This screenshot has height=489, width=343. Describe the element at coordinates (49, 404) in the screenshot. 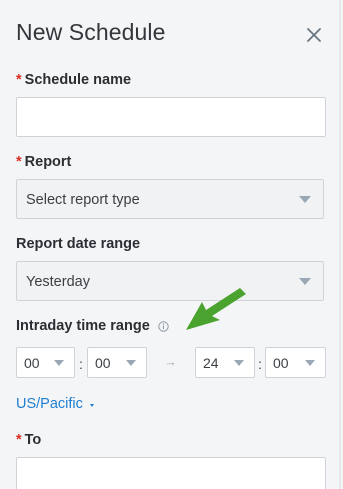

I see `timezone-link: US/Pacific` at that location.